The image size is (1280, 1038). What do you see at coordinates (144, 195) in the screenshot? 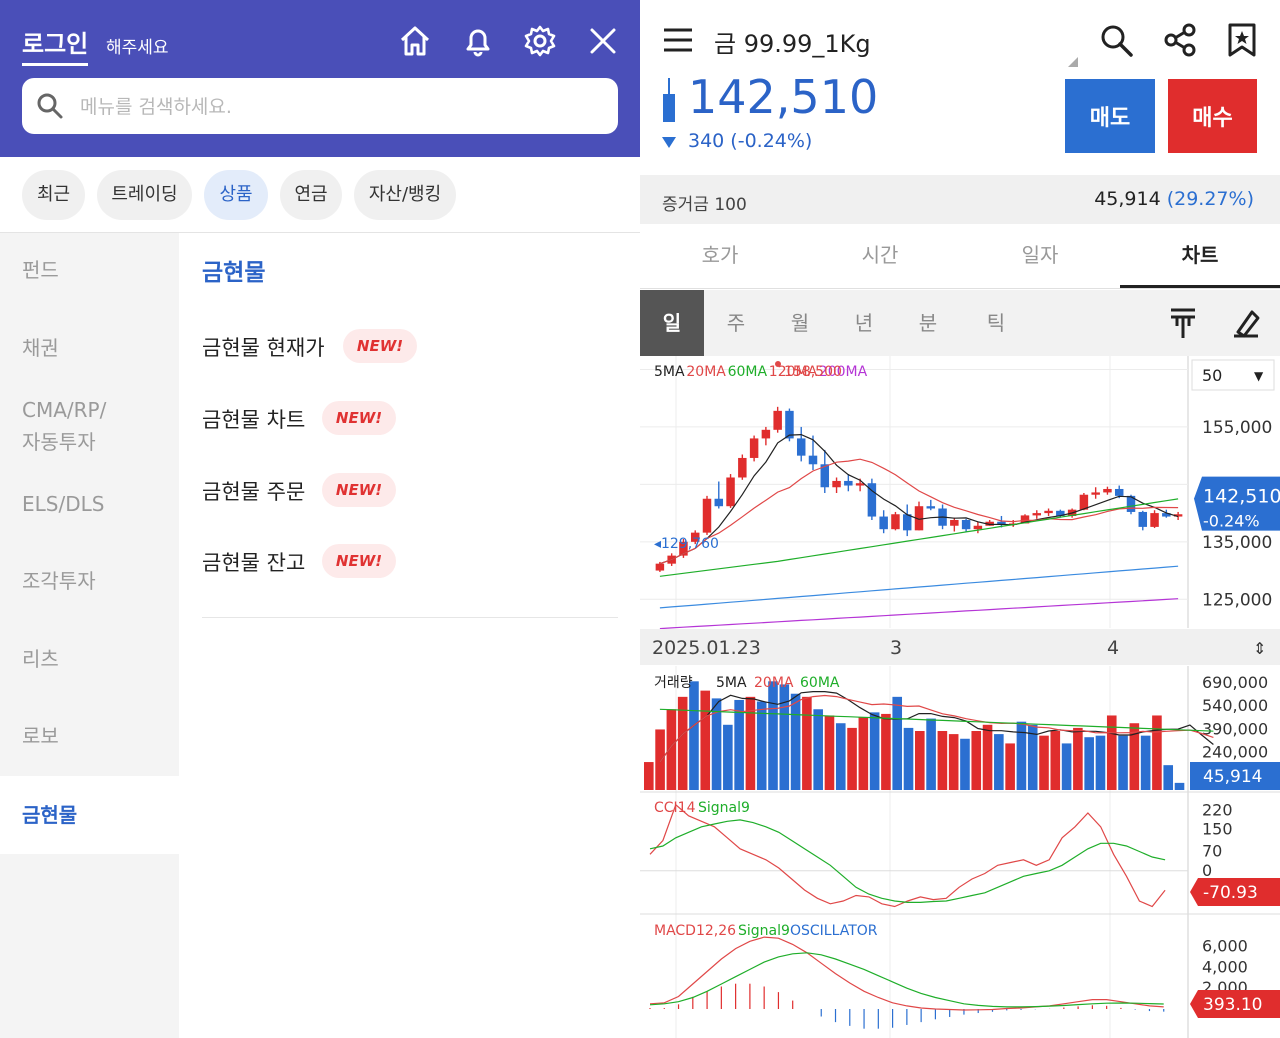
I see `chip-trading: 트레이딩` at bounding box center [144, 195].